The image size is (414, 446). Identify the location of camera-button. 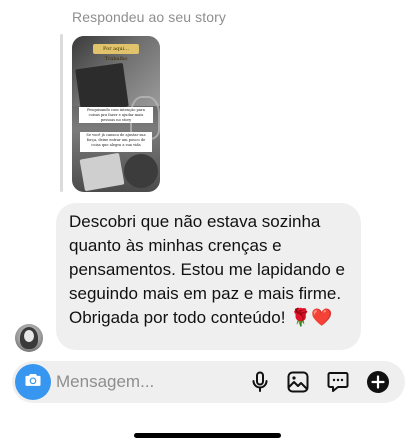
(33, 382).